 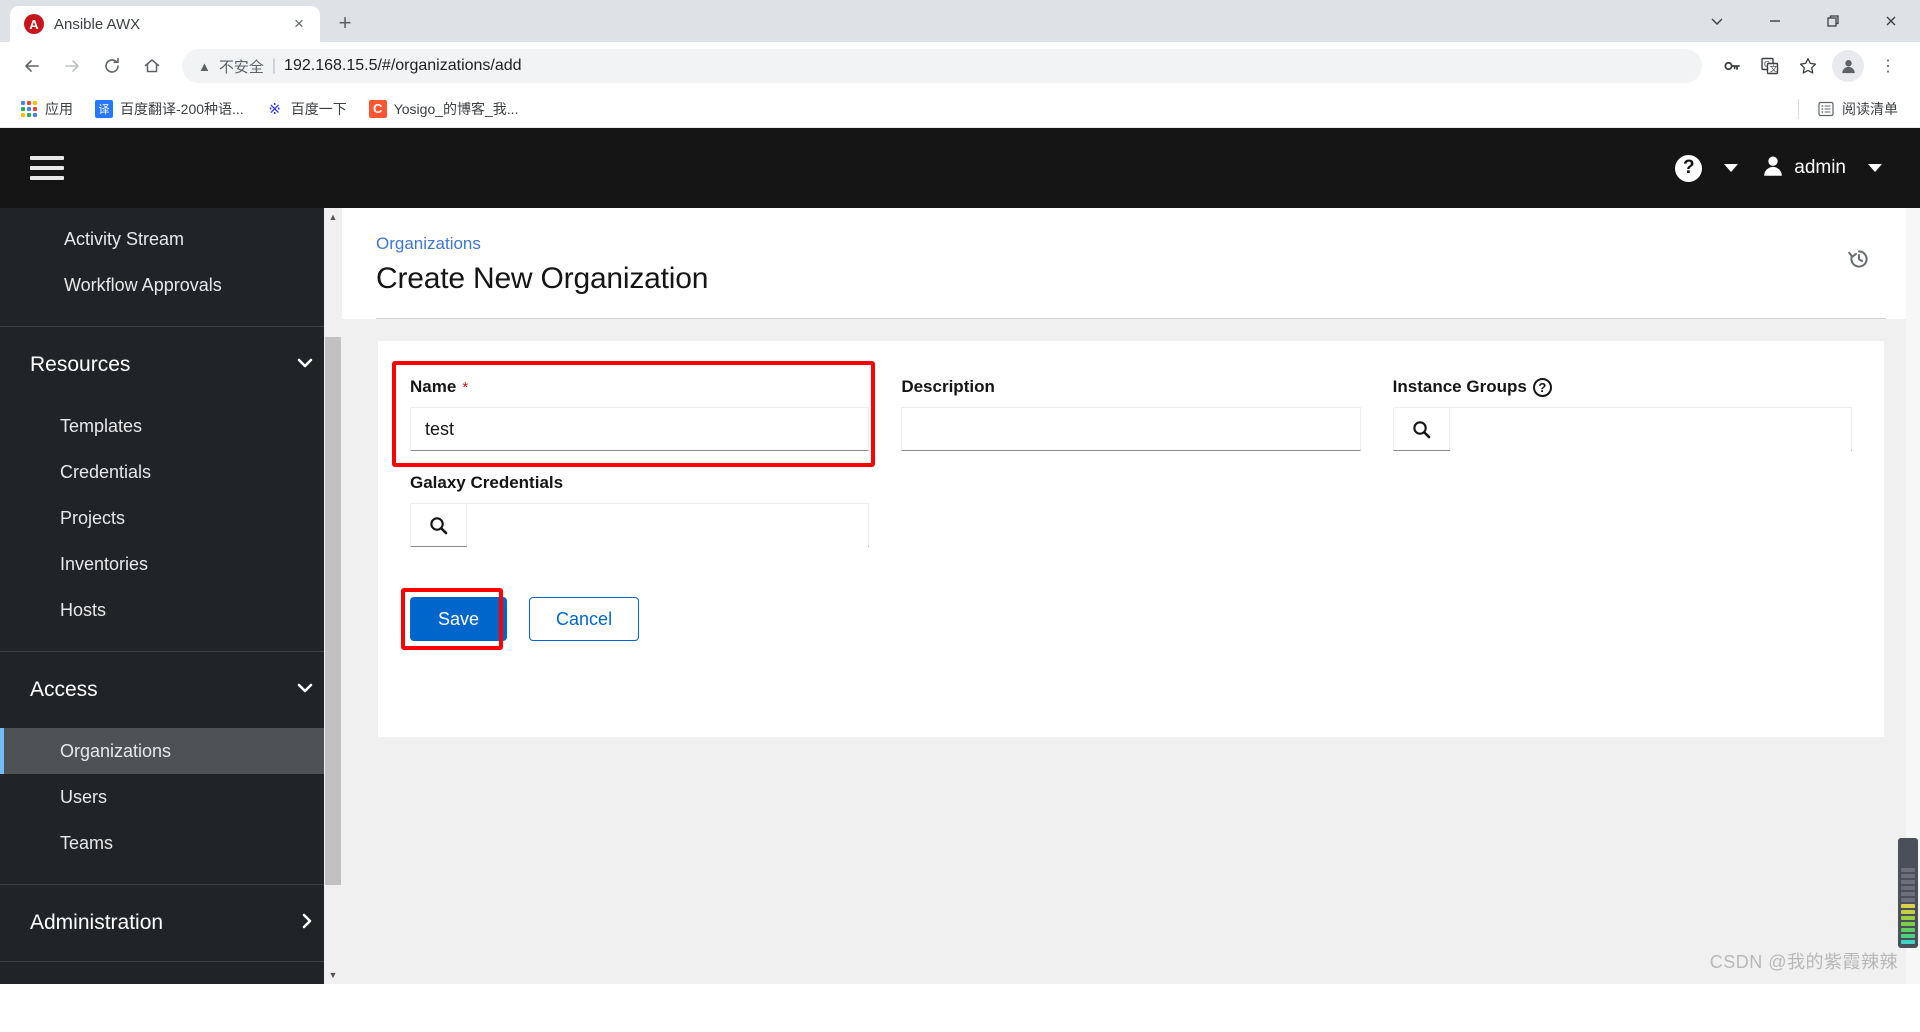 I want to click on sidebar-item-activity-stream: Activity Stream, so click(x=171, y=239).